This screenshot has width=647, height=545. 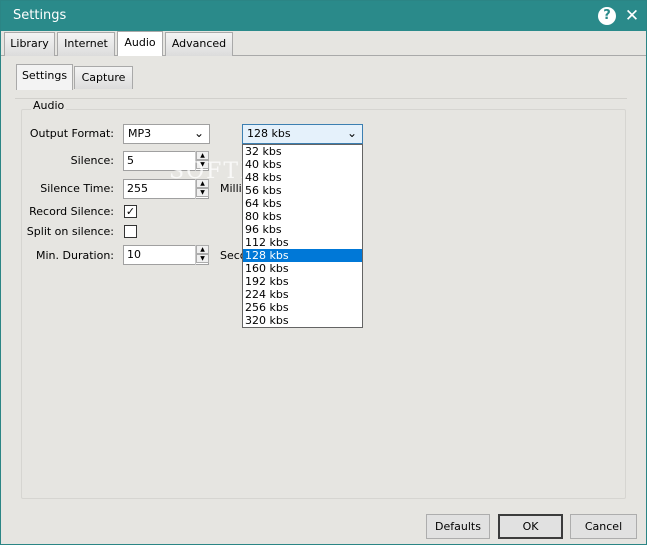 What do you see at coordinates (269, 133) in the screenshot?
I see `bitrate-value: 128 kbs` at bounding box center [269, 133].